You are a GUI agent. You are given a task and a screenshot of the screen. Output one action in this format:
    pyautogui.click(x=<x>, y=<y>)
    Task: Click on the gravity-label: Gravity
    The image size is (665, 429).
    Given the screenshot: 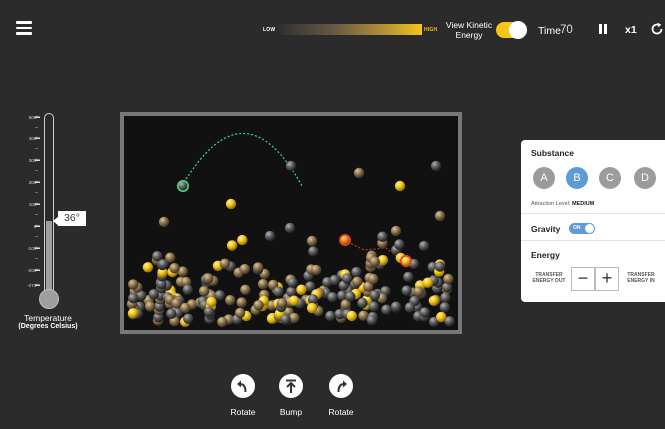 What is the action you would take?
    pyautogui.click(x=546, y=229)
    